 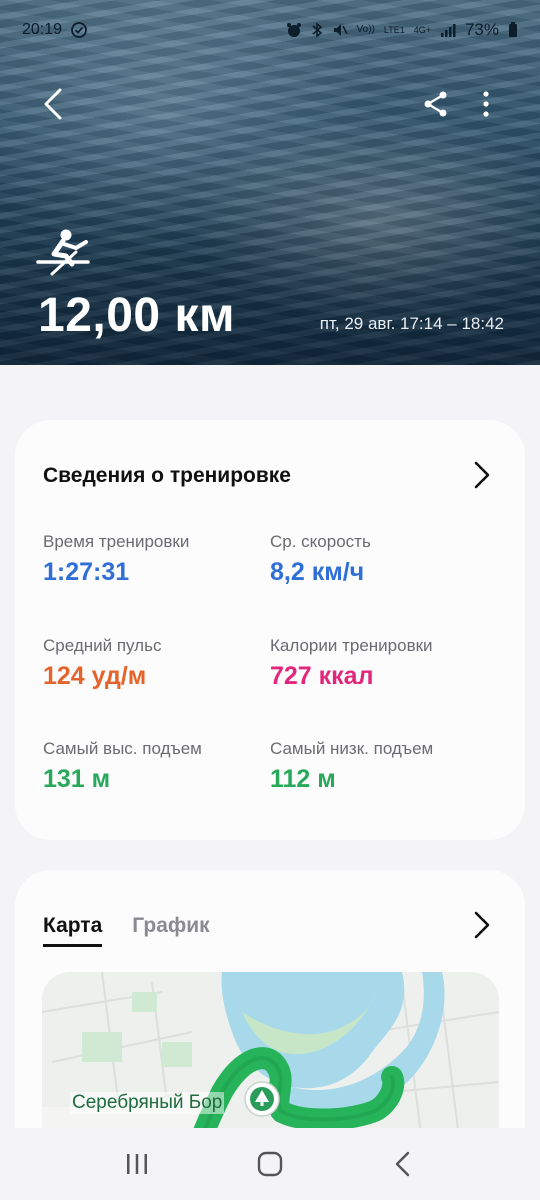 What do you see at coordinates (293, 30) in the screenshot?
I see `alarm-icon` at bounding box center [293, 30].